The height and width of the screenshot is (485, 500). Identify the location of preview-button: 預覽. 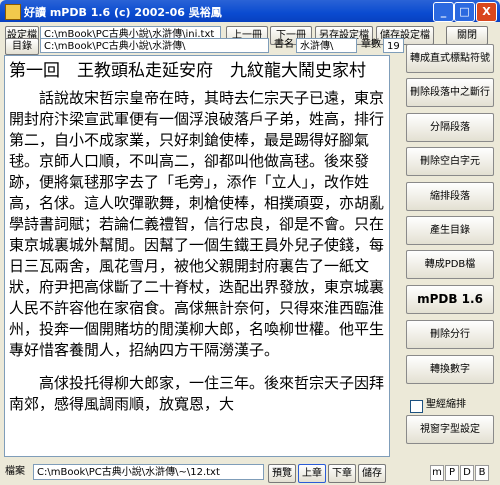
(282, 473).